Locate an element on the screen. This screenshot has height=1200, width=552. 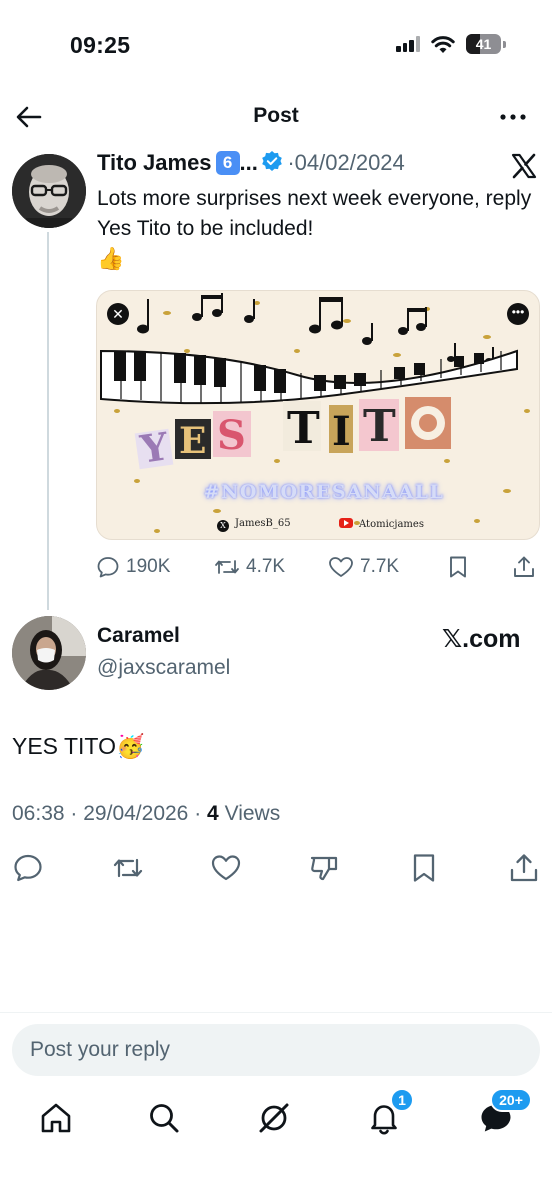
reply-author-name: Caramel is located at coordinates (138, 636).